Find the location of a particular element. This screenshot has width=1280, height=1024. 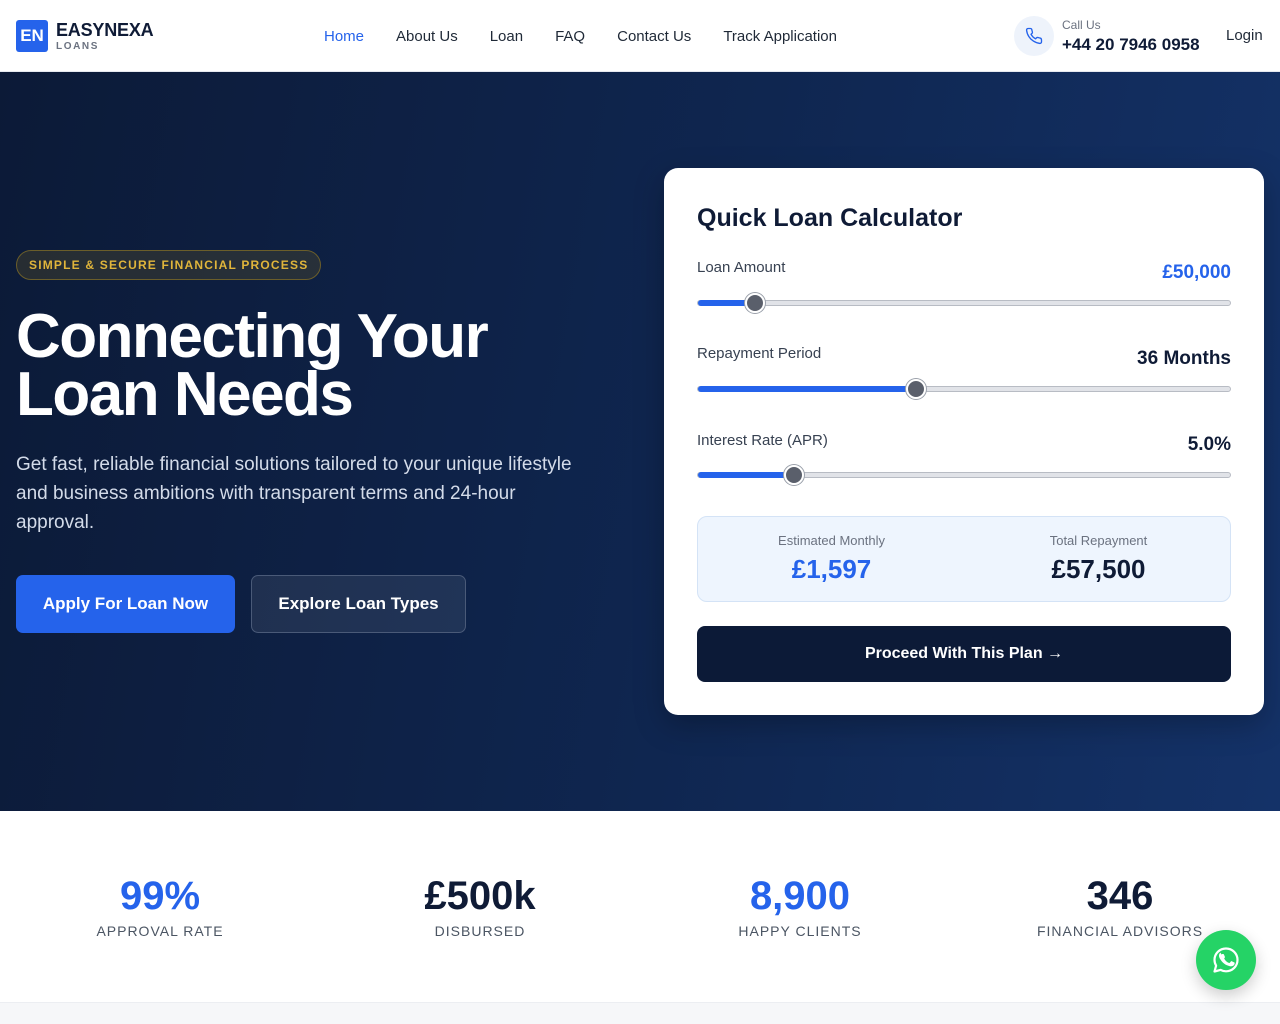

call-us-block: Call Us +44 20 7946 0958 is located at coordinates (1107, 36).